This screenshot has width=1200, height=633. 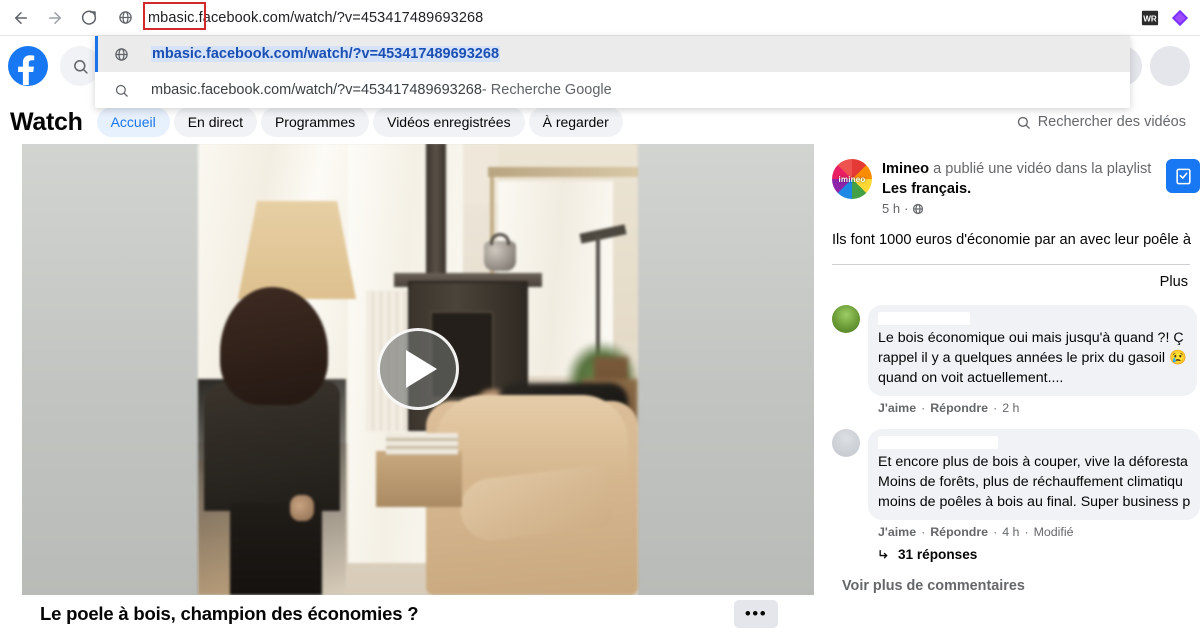 What do you see at coordinates (891, 208) in the screenshot?
I see `post-time: 5 h` at bounding box center [891, 208].